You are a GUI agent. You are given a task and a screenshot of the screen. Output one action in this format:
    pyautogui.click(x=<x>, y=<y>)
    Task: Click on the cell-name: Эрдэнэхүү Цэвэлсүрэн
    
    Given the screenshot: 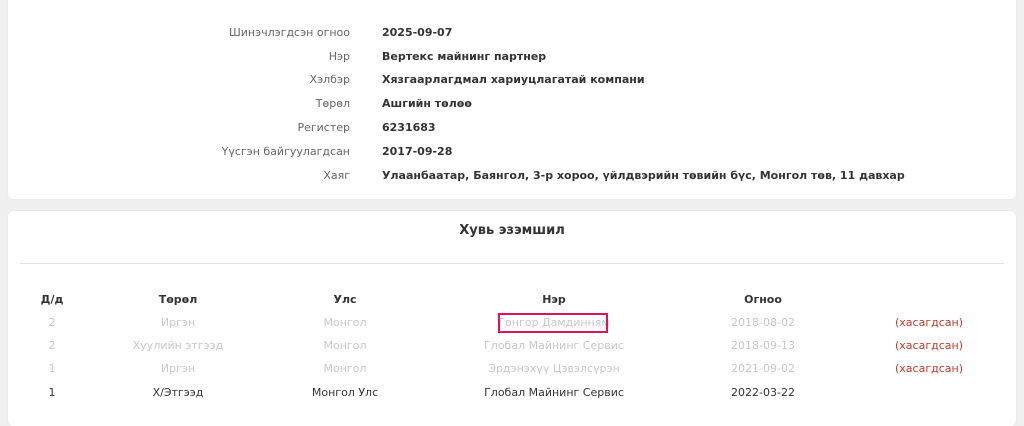 What is the action you would take?
    pyautogui.click(x=554, y=368)
    